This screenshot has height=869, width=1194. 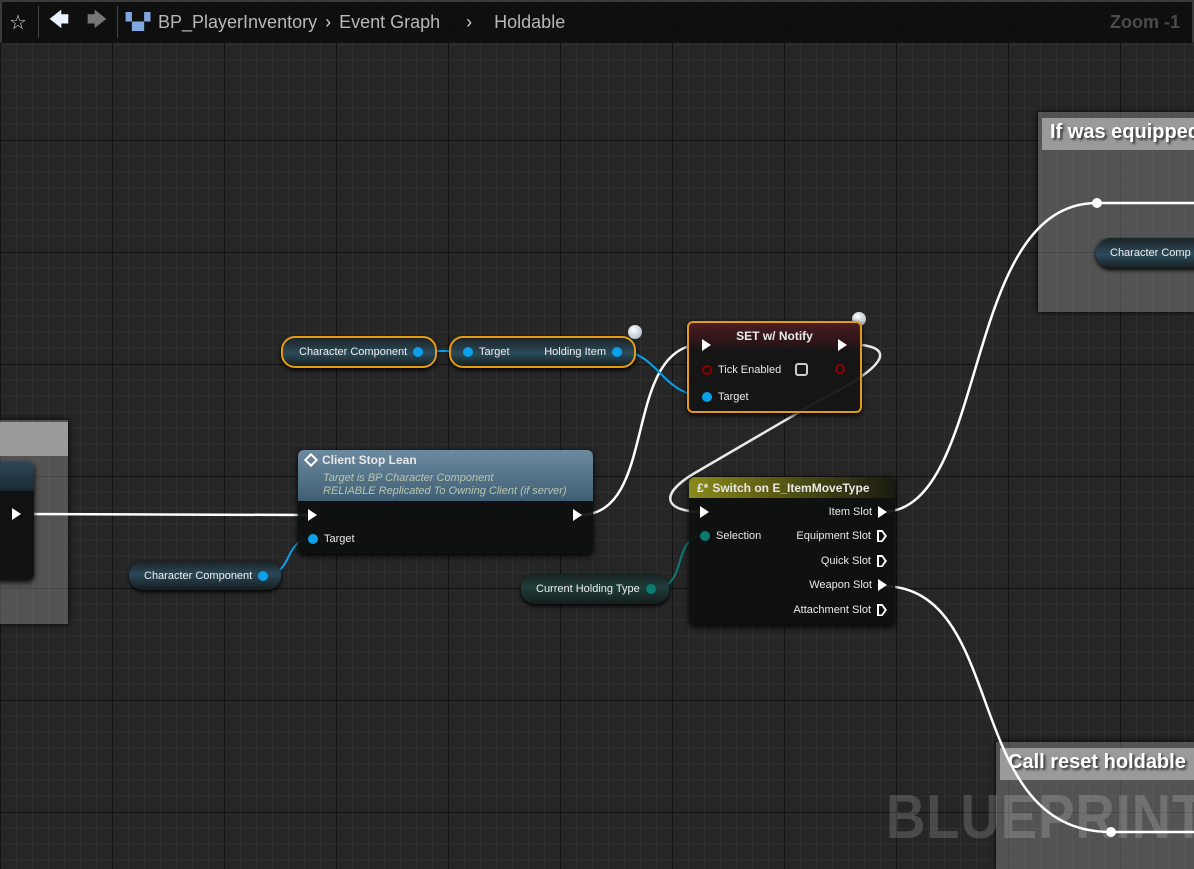 What do you see at coordinates (360, 460) in the screenshot?
I see `node-title: Client Stop Lean` at bounding box center [360, 460].